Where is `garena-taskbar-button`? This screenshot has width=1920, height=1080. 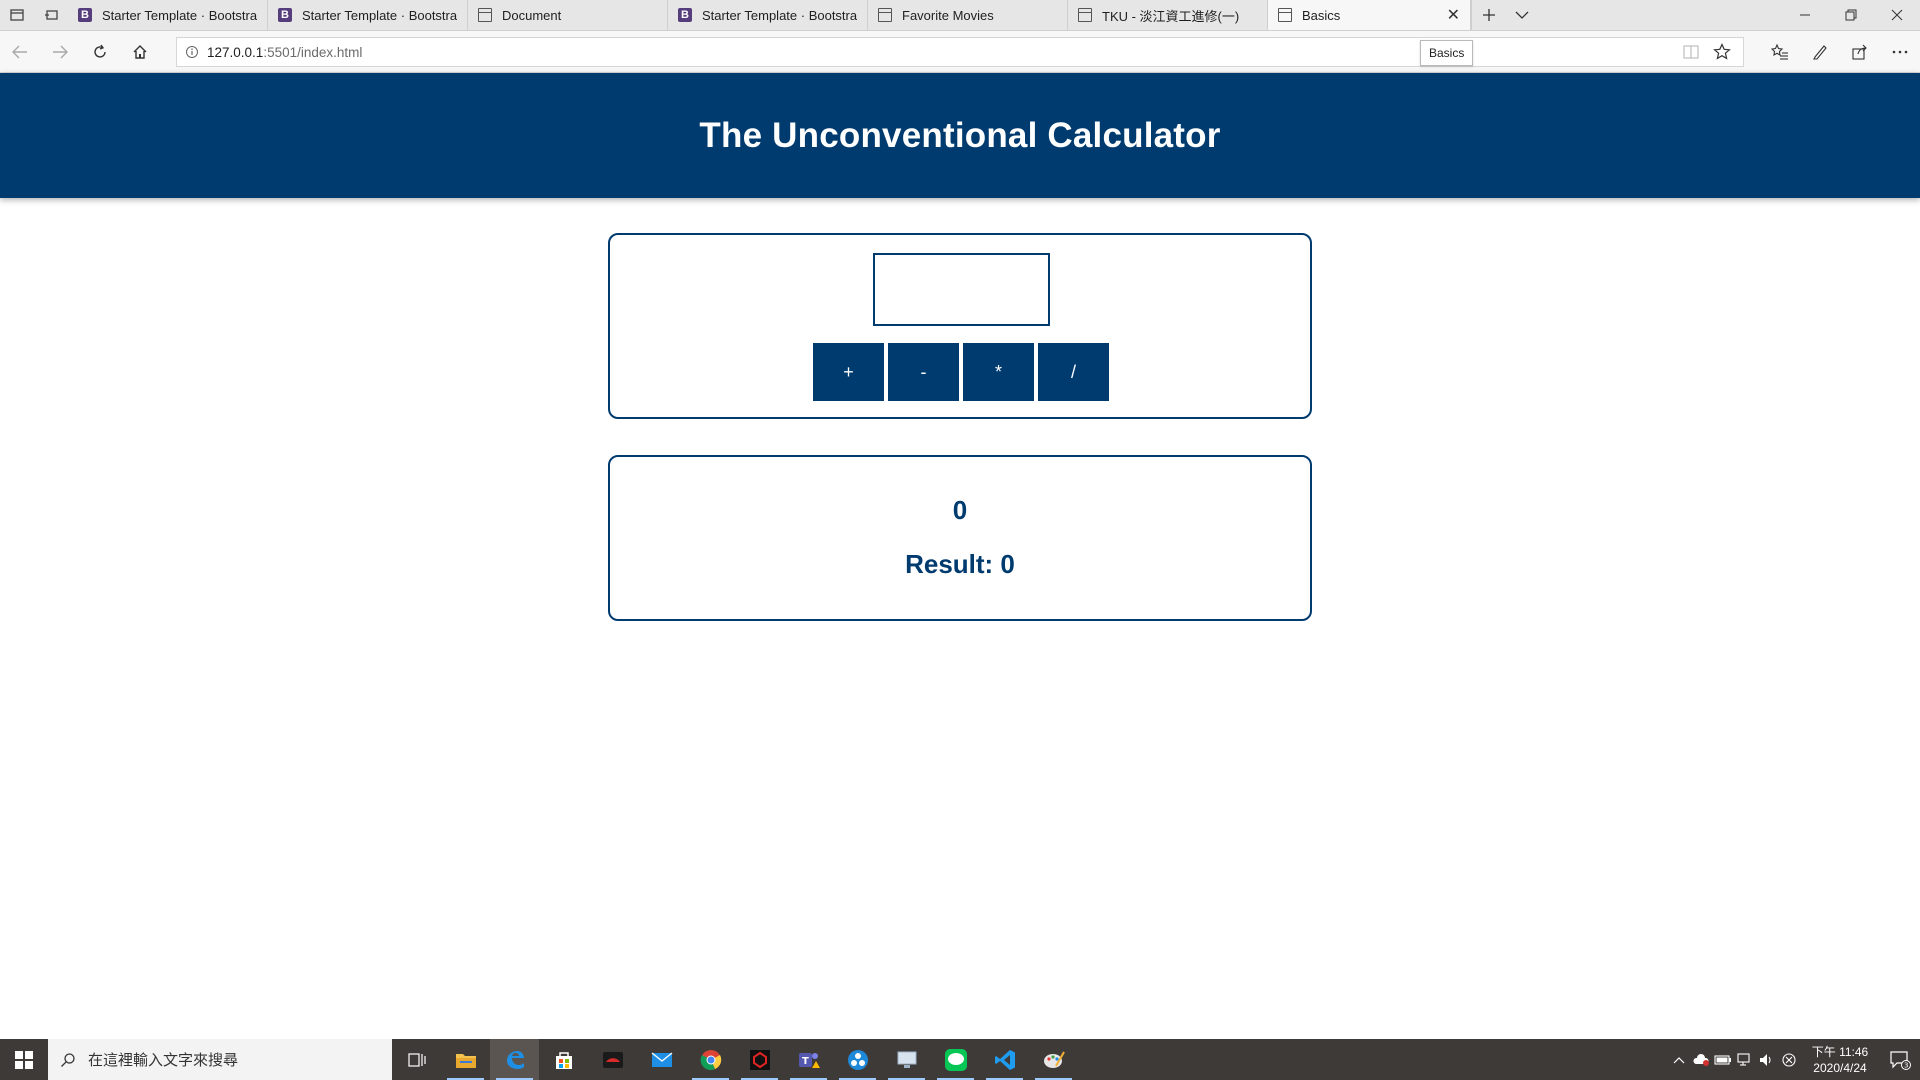 garena-taskbar-button is located at coordinates (759, 1059).